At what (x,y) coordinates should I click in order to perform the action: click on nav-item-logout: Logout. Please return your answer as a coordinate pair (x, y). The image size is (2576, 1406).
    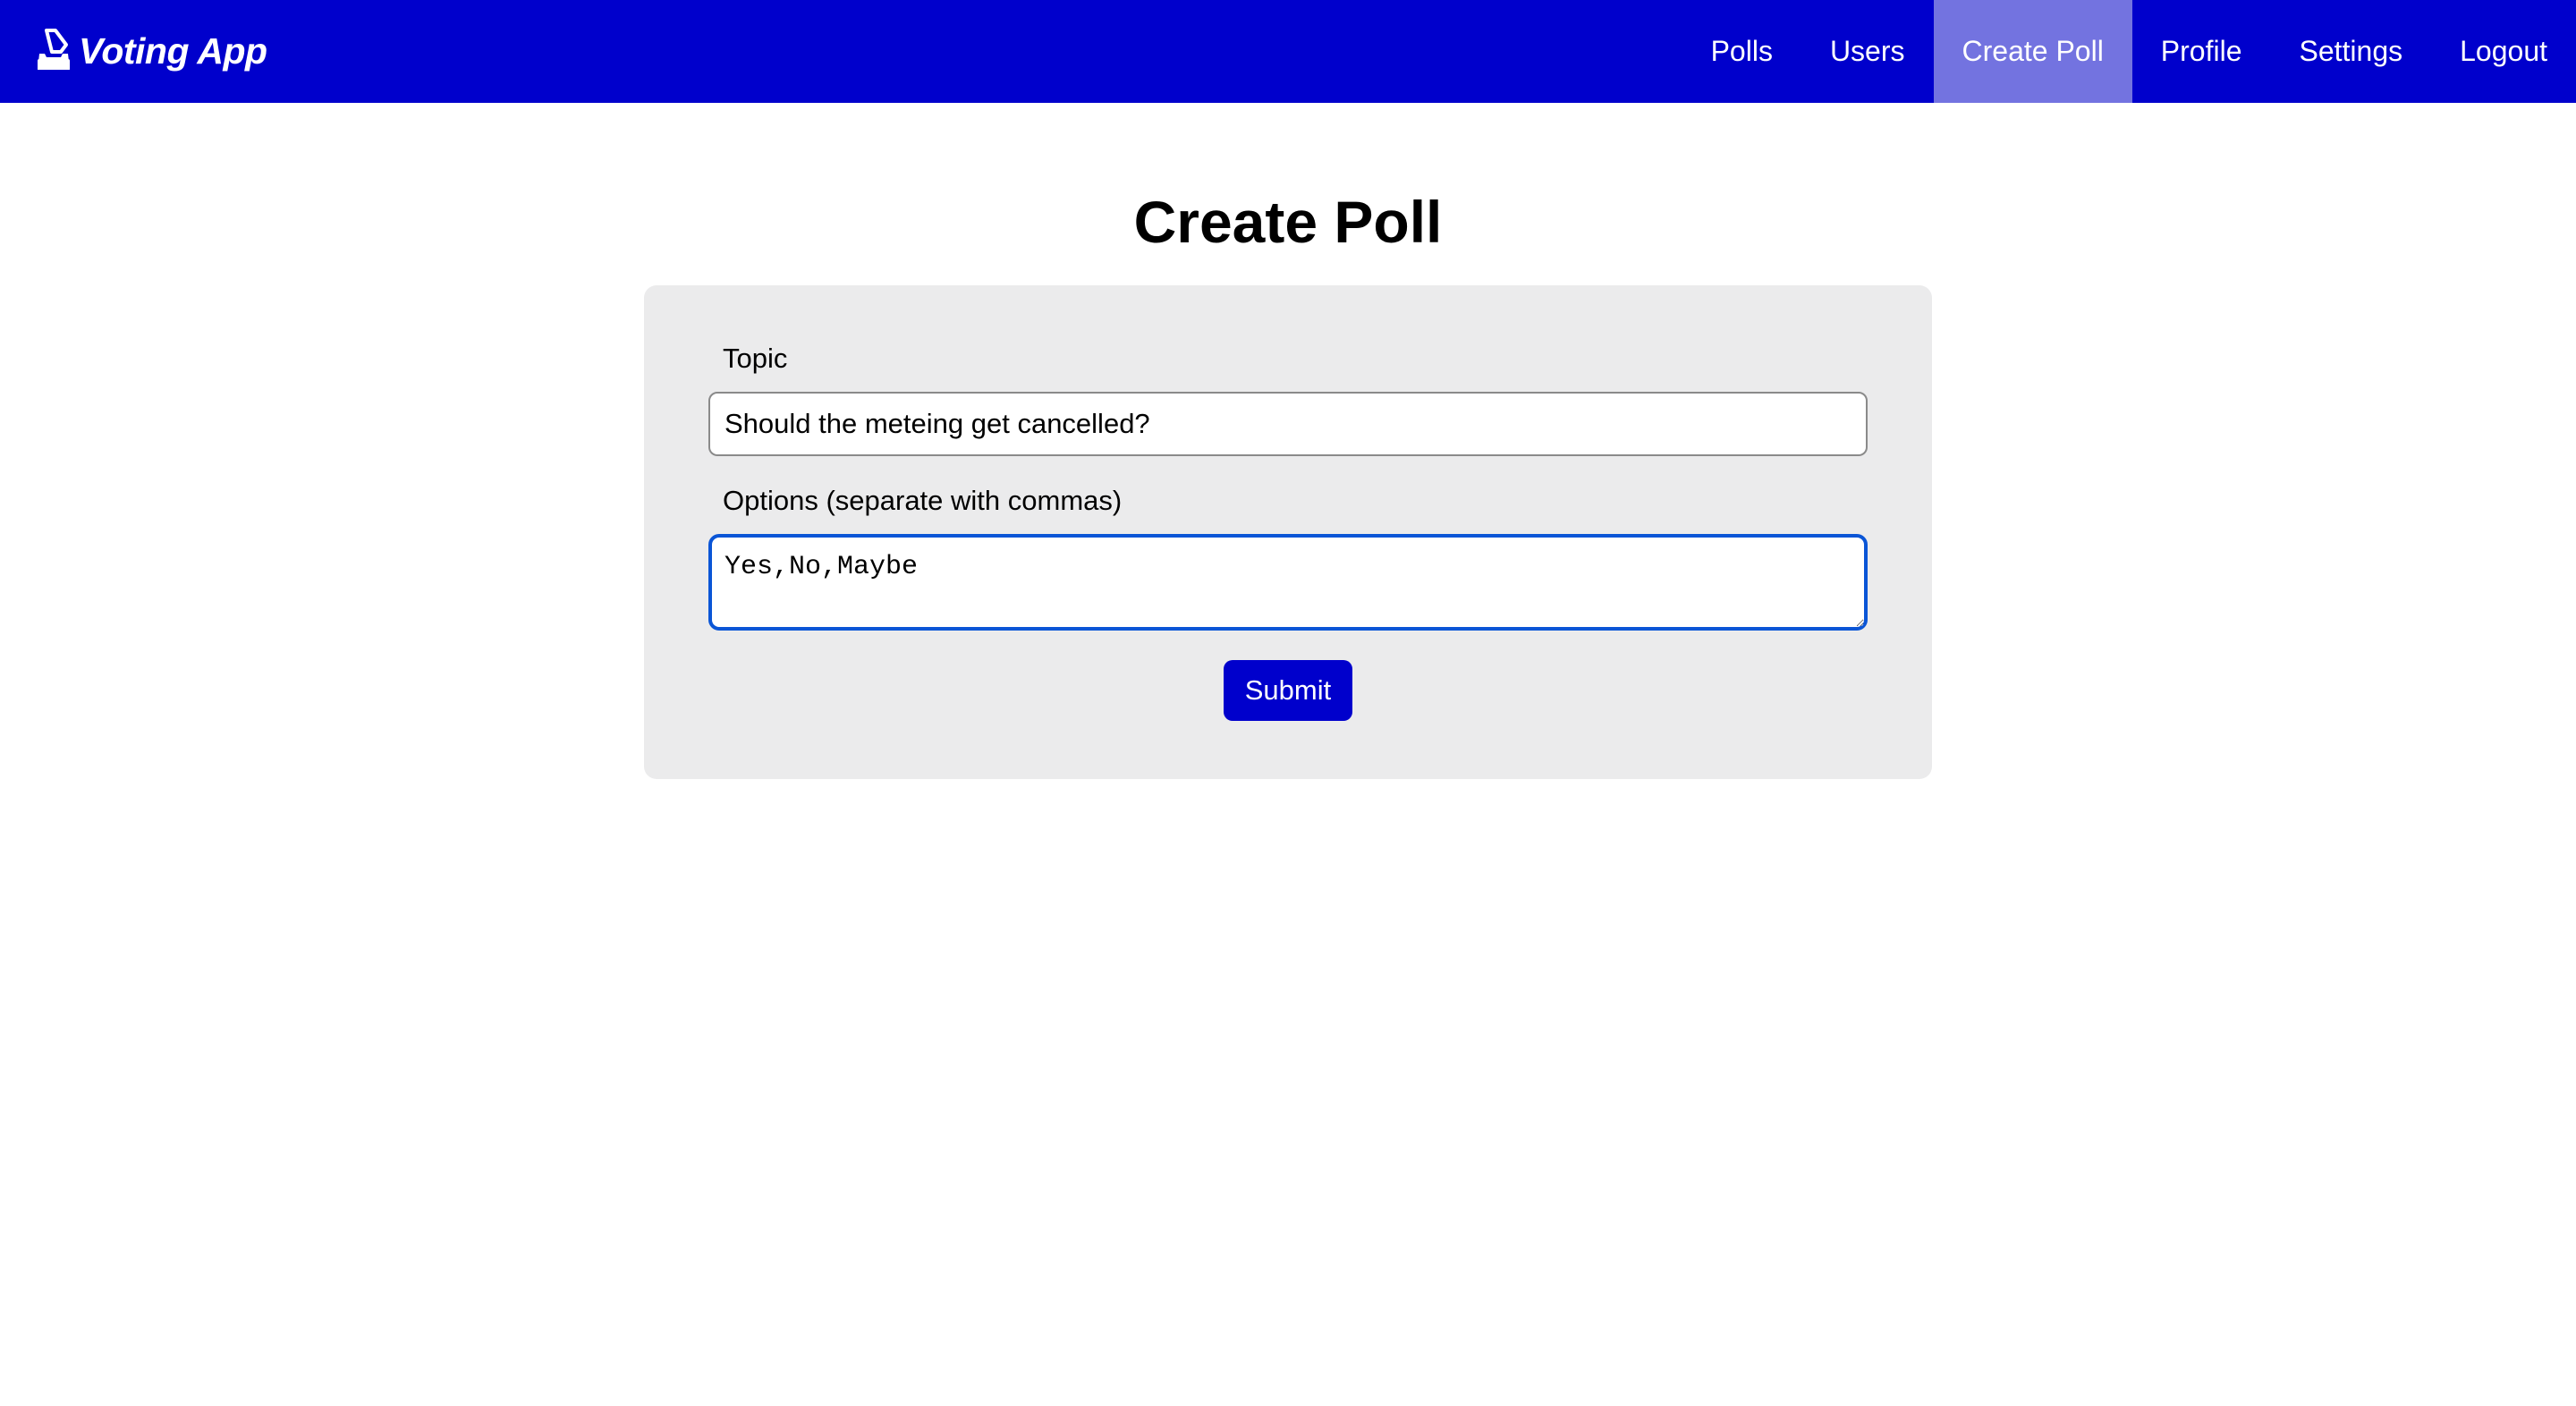
    Looking at the image, I should click on (2503, 52).